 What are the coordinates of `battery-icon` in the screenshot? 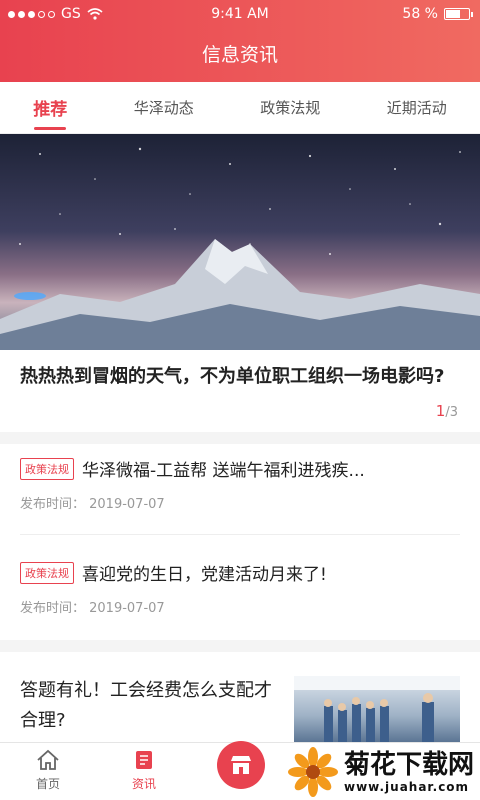 It's located at (458, 14).